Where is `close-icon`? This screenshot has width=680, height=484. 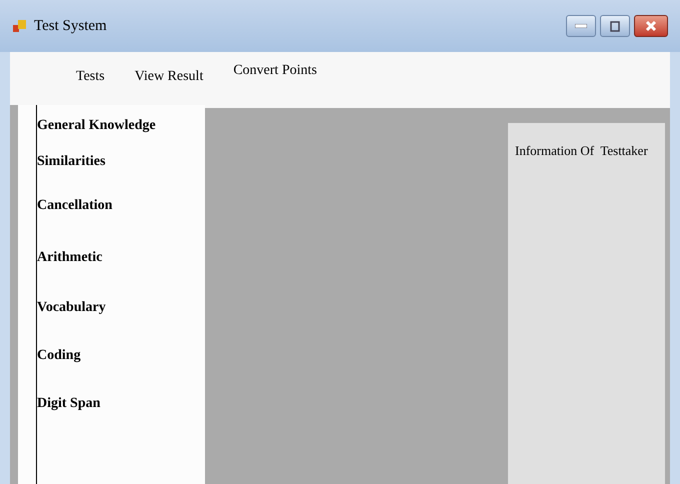 close-icon is located at coordinates (651, 26).